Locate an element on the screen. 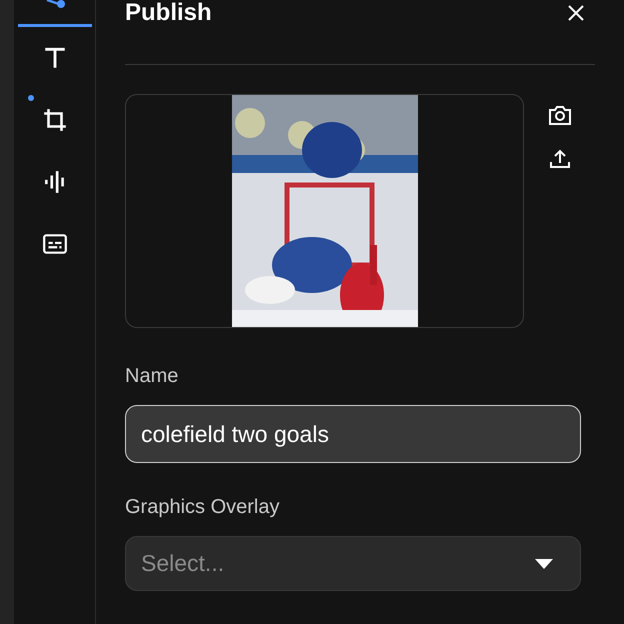 This screenshot has height=624, width=624. panel-title: Publish is located at coordinates (168, 14).